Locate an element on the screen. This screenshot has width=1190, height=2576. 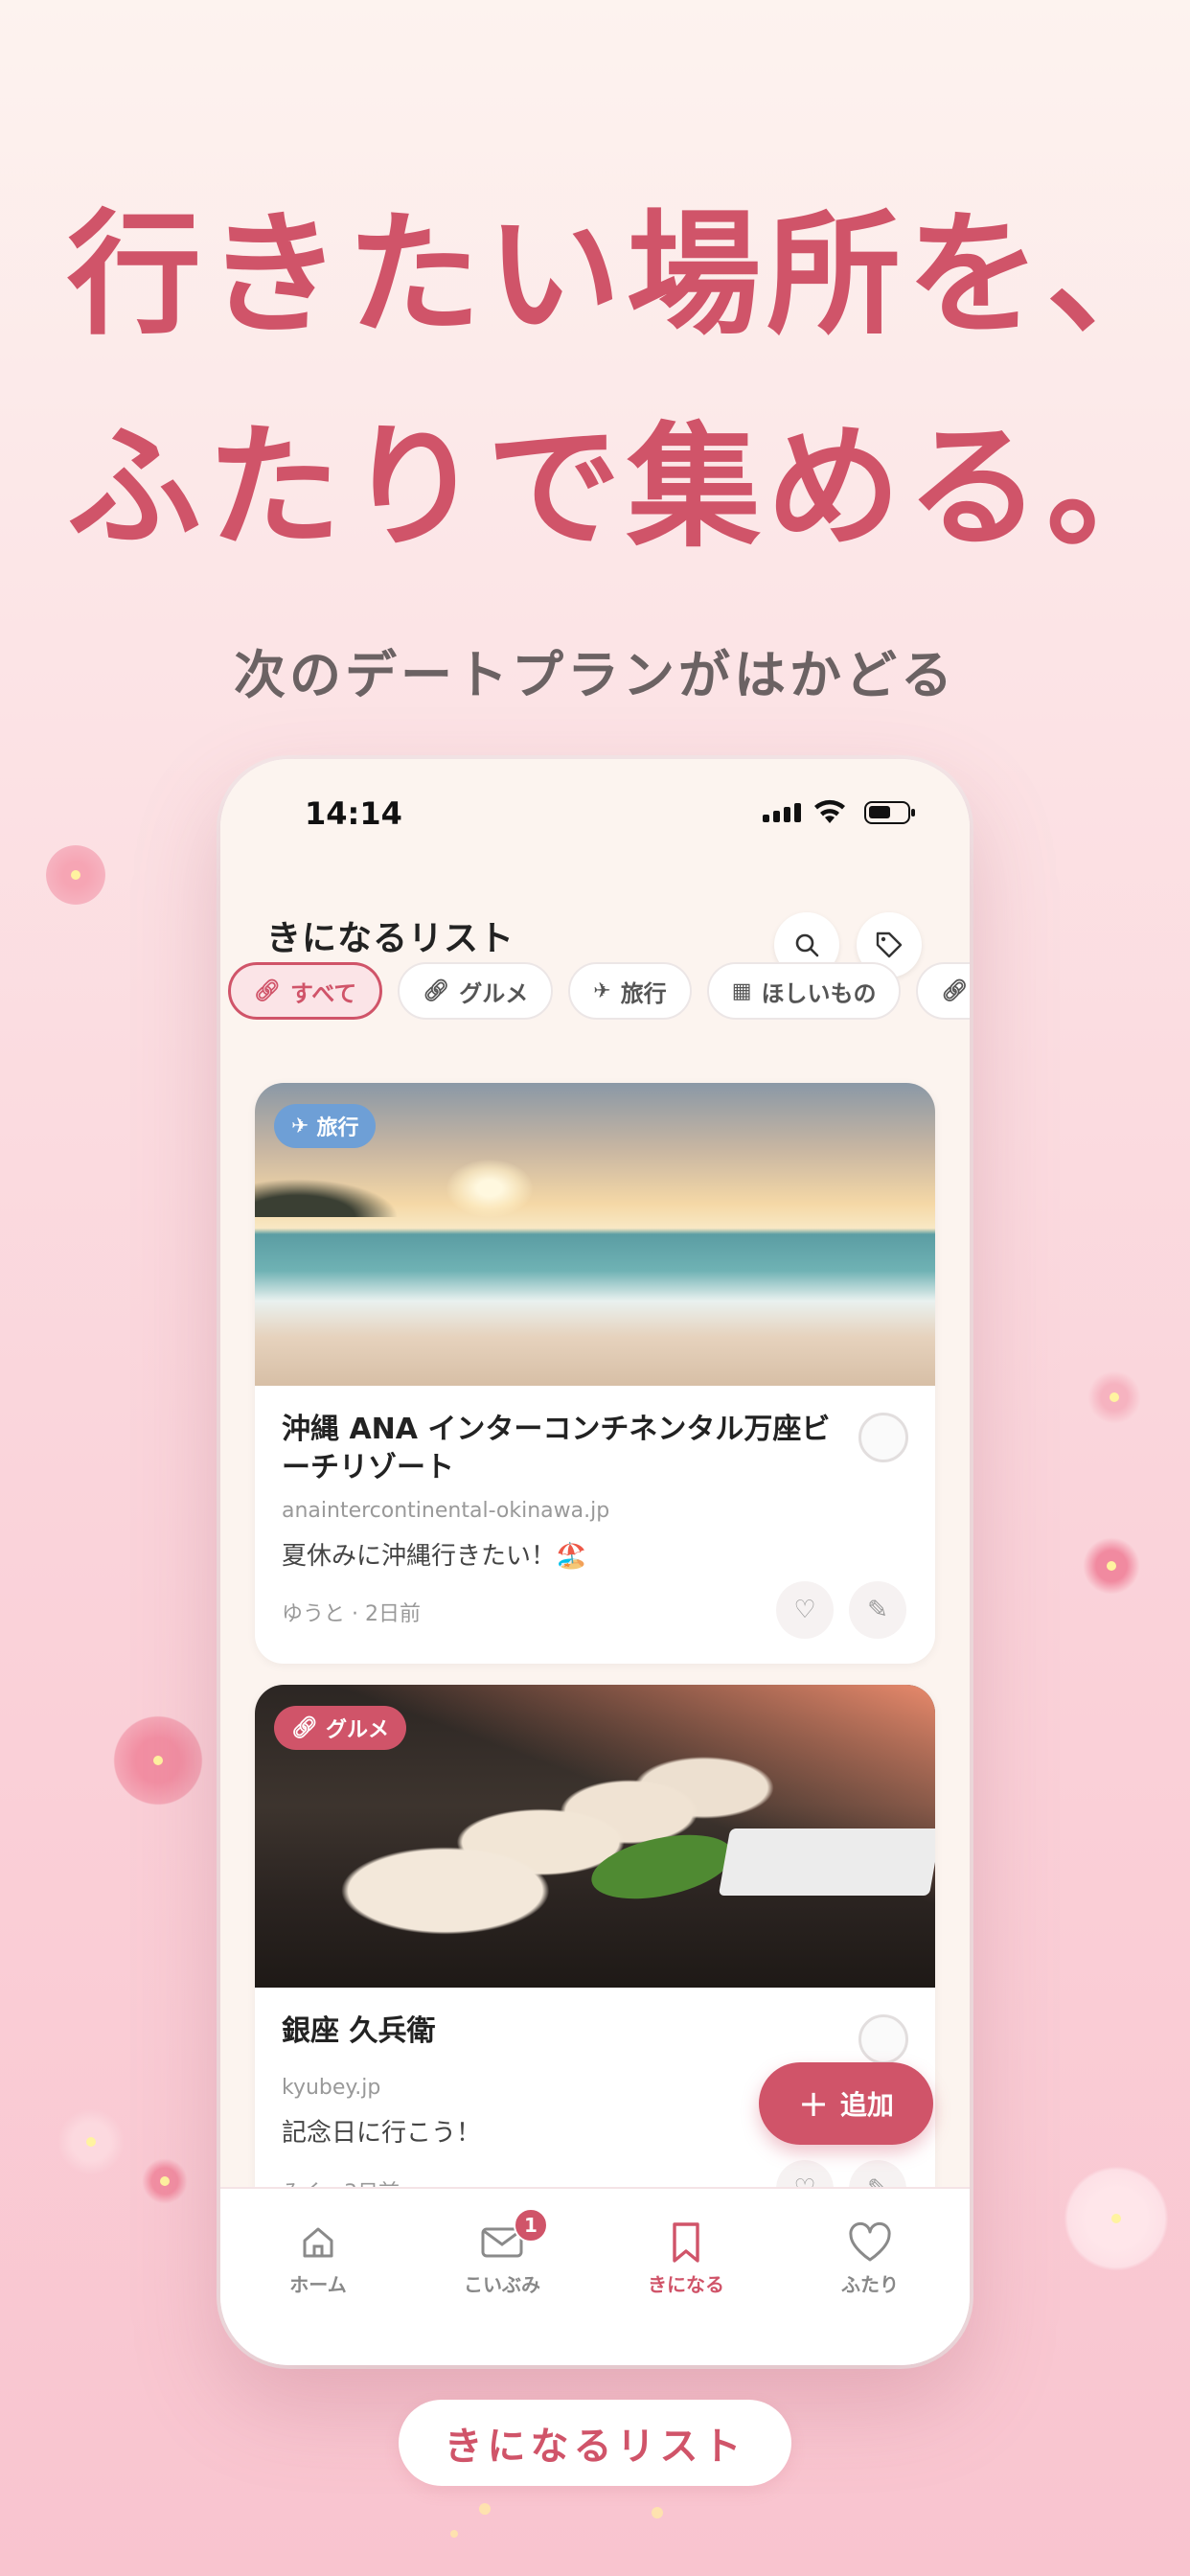
home-icon is located at coordinates (318, 2242).